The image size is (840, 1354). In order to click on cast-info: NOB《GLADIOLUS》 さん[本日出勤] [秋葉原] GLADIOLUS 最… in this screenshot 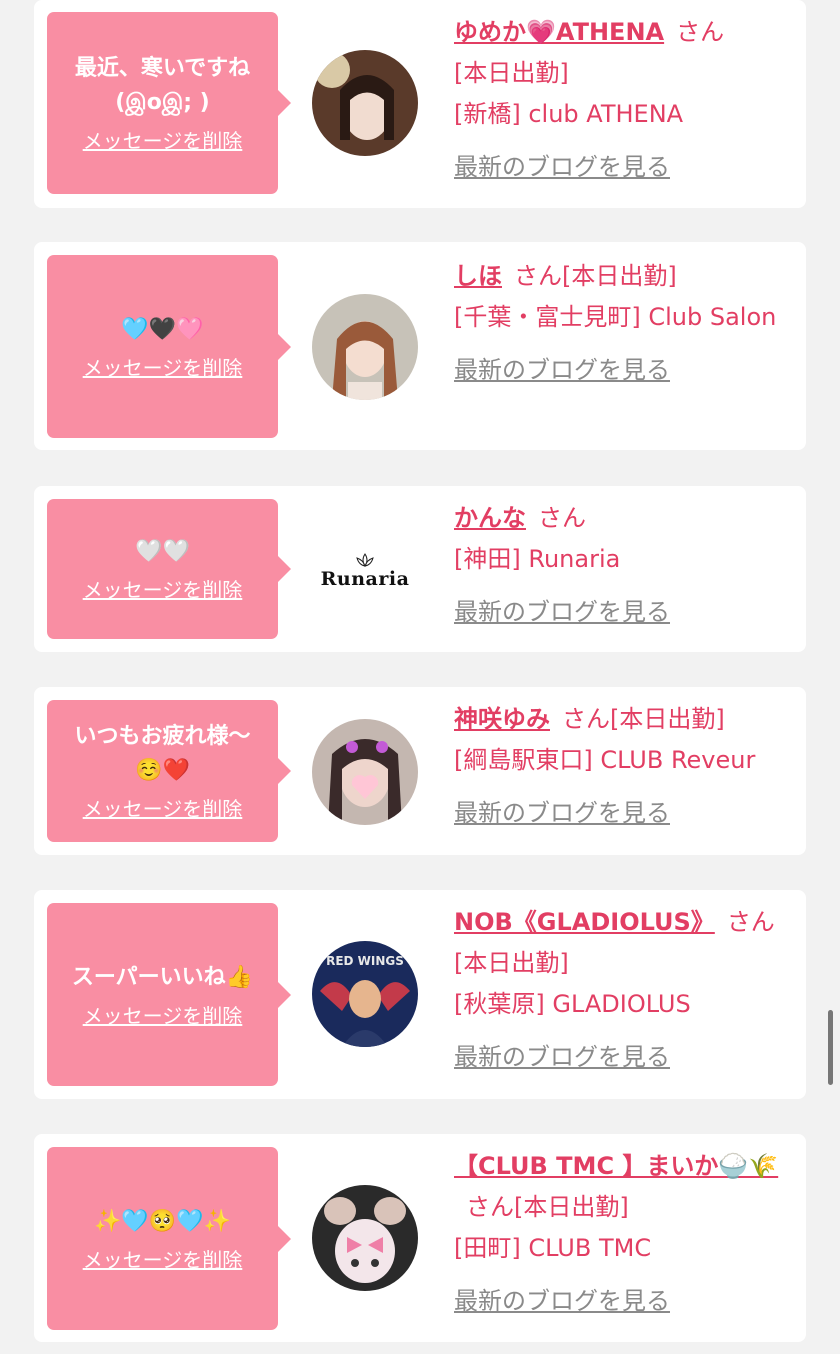, I will do `click(624, 990)`.